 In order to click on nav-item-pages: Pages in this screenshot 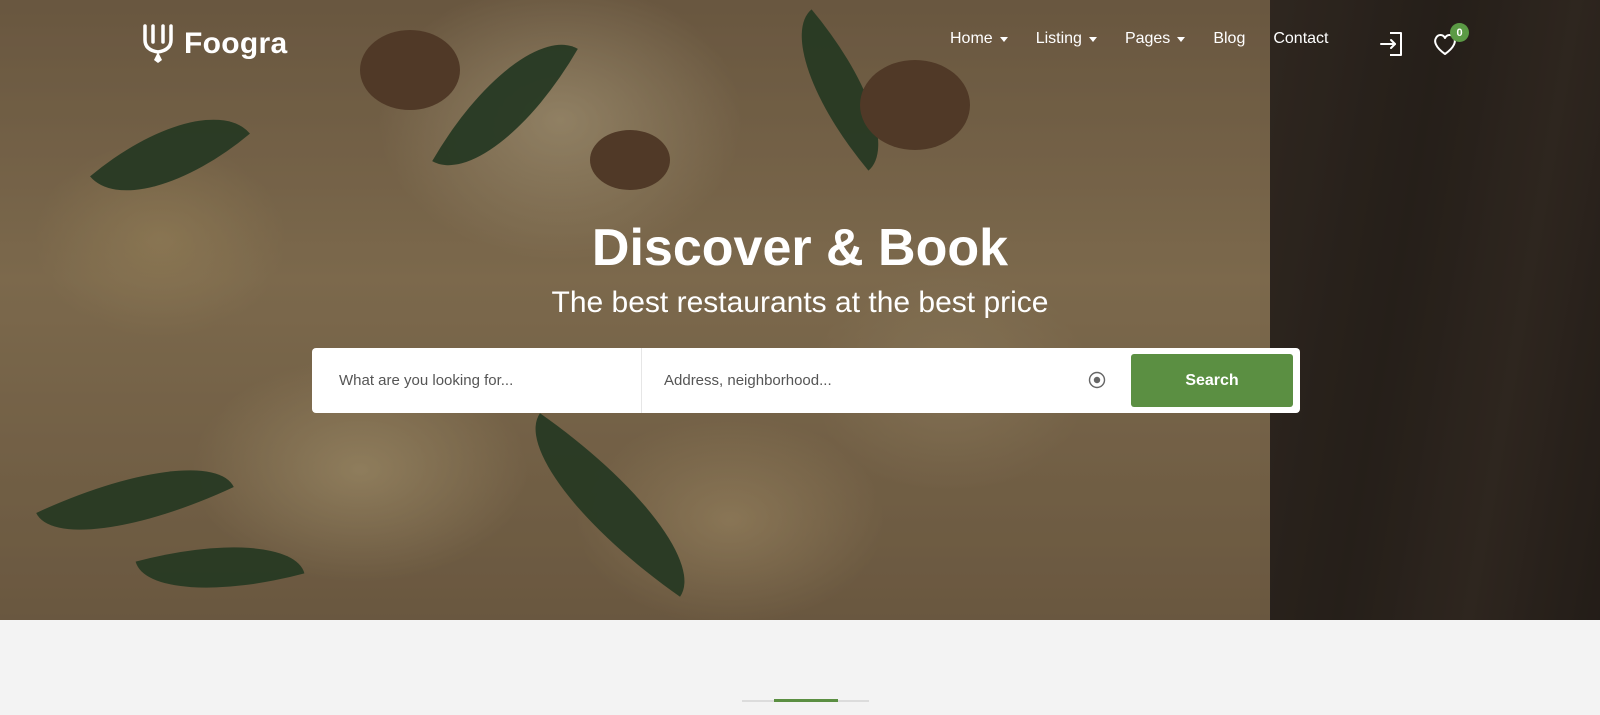, I will do `click(1155, 39)`.